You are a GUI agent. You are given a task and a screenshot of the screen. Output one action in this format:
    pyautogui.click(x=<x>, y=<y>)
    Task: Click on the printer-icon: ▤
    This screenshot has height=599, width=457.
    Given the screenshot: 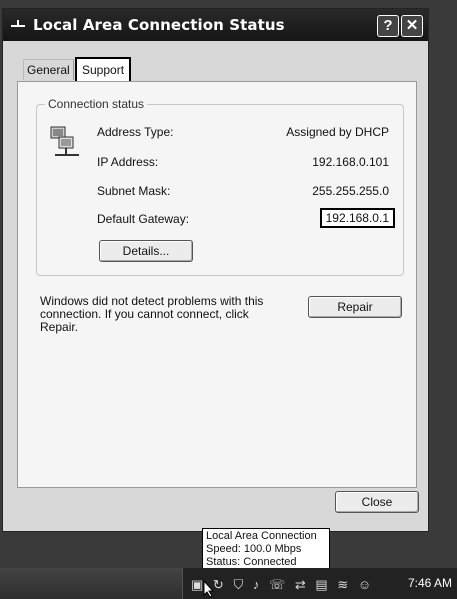 What is the action you would take?
    pyautogui.click(x=322, y=584)
    